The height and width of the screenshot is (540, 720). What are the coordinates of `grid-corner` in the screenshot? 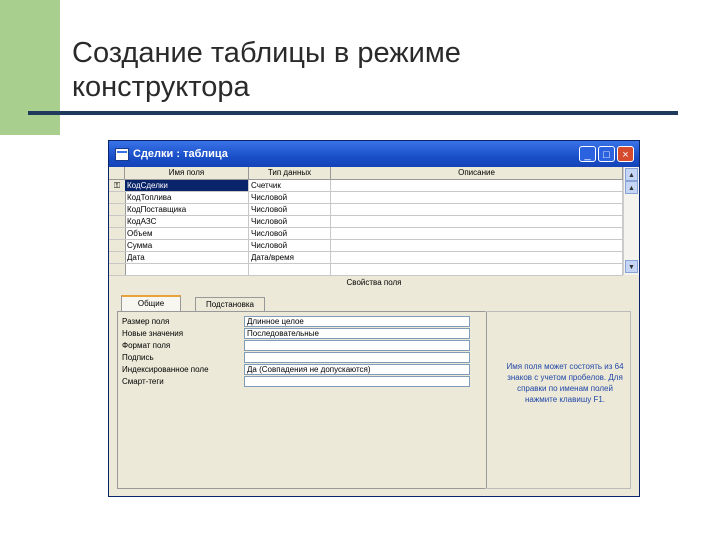 It's located at (117, 173).